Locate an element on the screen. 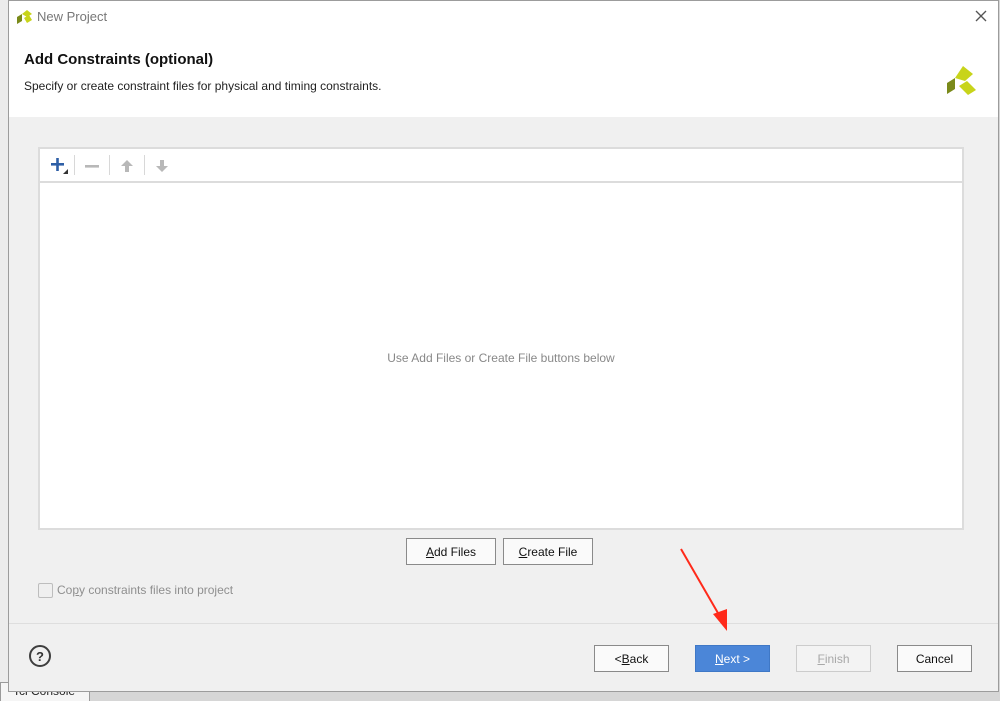 The width and height of the screenshot is (1000, 701). close-icon is located at coordinates (981, 16).